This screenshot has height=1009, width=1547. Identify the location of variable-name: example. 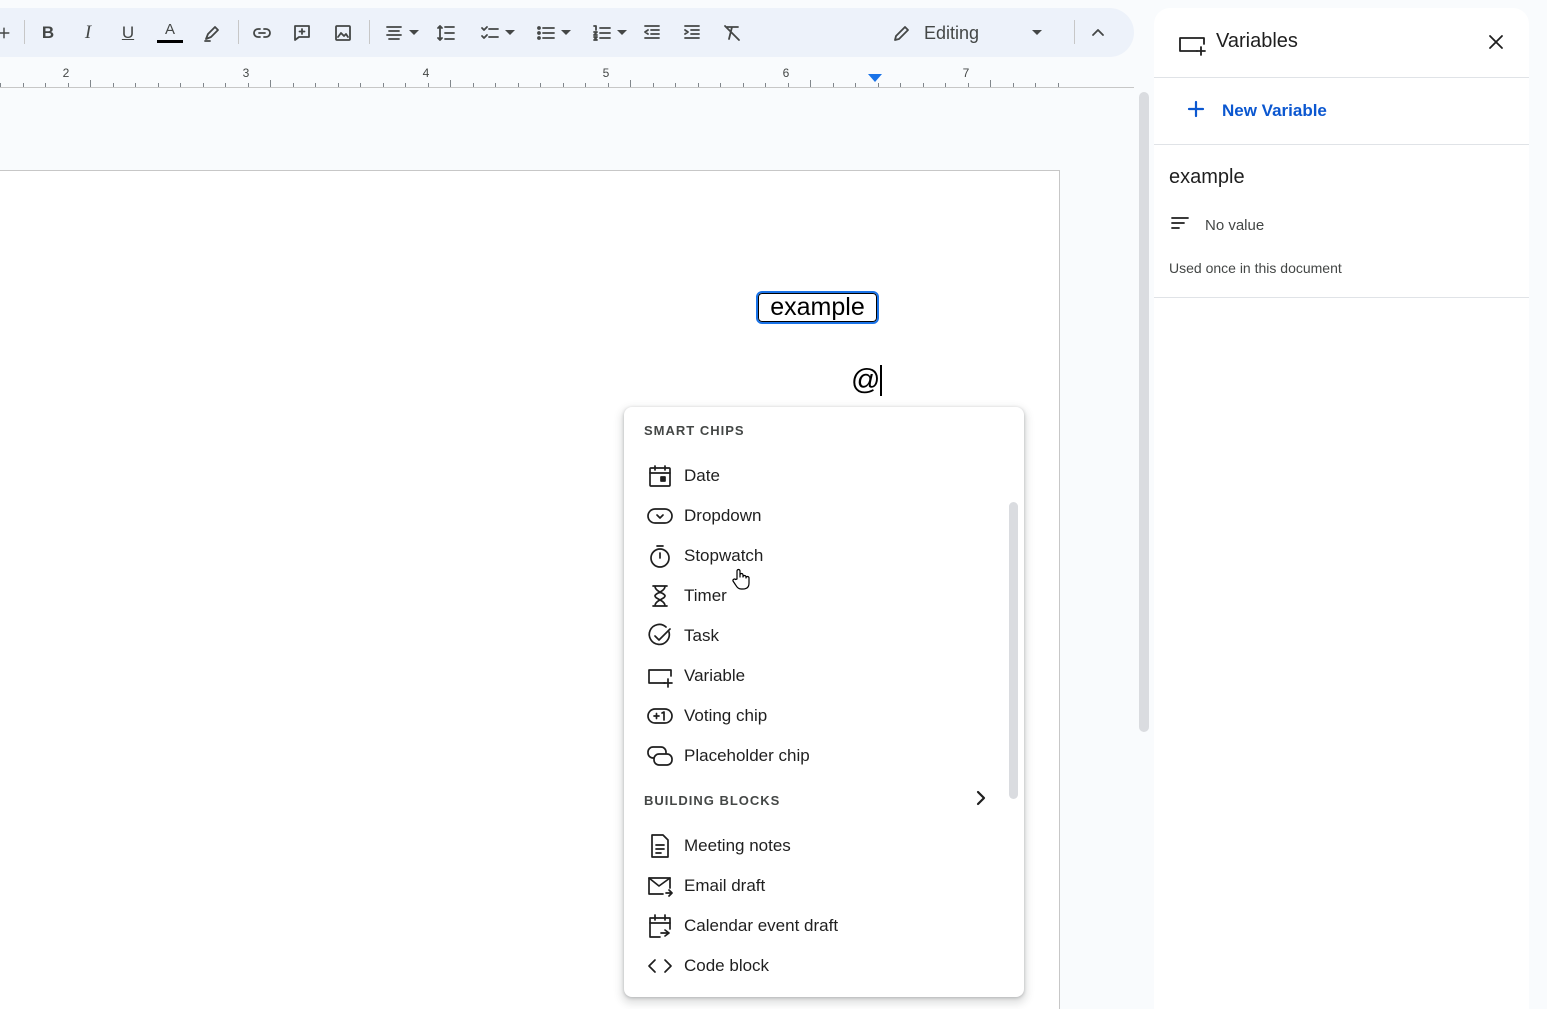
(1207, 177).